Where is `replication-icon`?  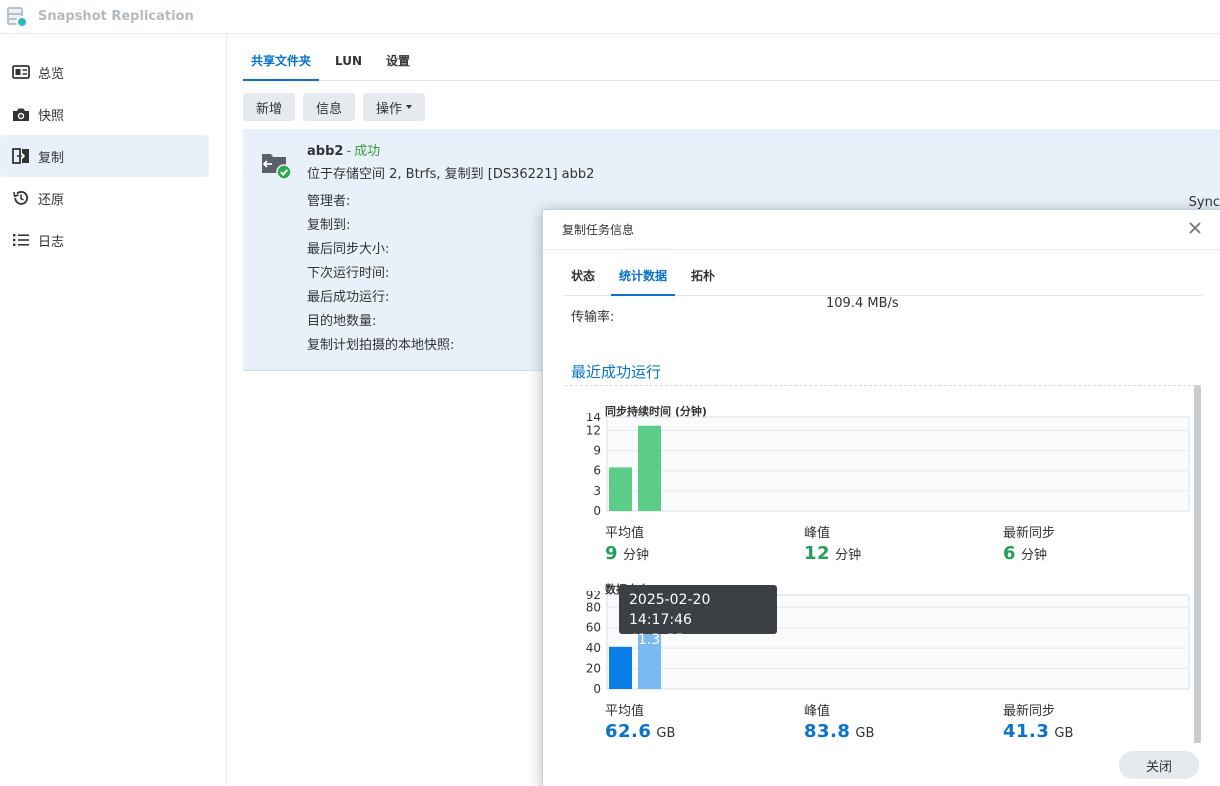 replication-icon is located at coordinates (21, 156).